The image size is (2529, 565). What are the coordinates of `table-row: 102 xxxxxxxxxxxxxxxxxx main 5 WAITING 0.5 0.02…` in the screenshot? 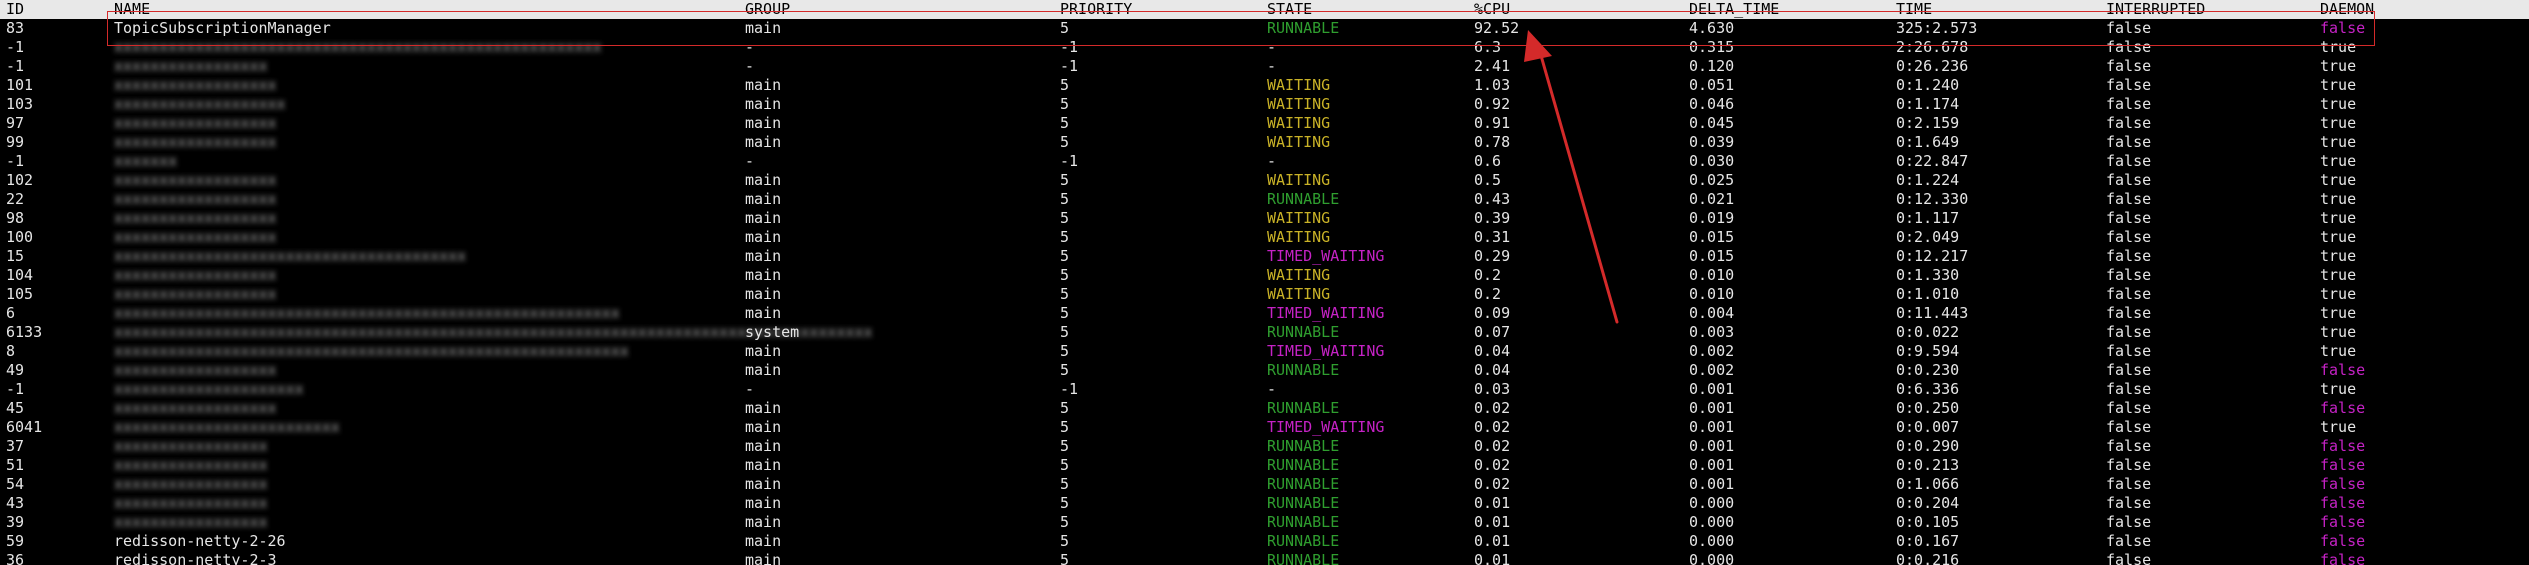 It's located at (1264, 180).